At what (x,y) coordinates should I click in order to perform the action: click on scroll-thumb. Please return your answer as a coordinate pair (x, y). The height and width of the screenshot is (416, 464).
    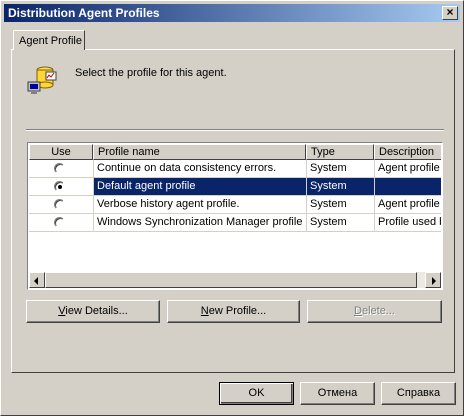
    Looking at the image, I should click on (231, 280).